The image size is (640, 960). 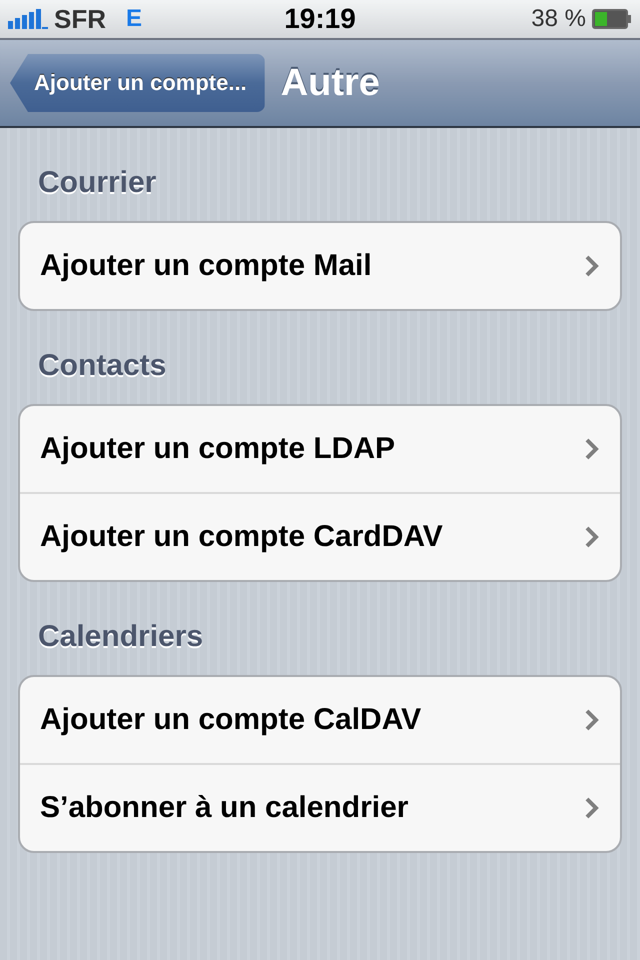 What do you see at coordinates (206, 266) in the screenshot?
I see `row-label: Ajouter un compte Mail` at bounding box center [206, 266].